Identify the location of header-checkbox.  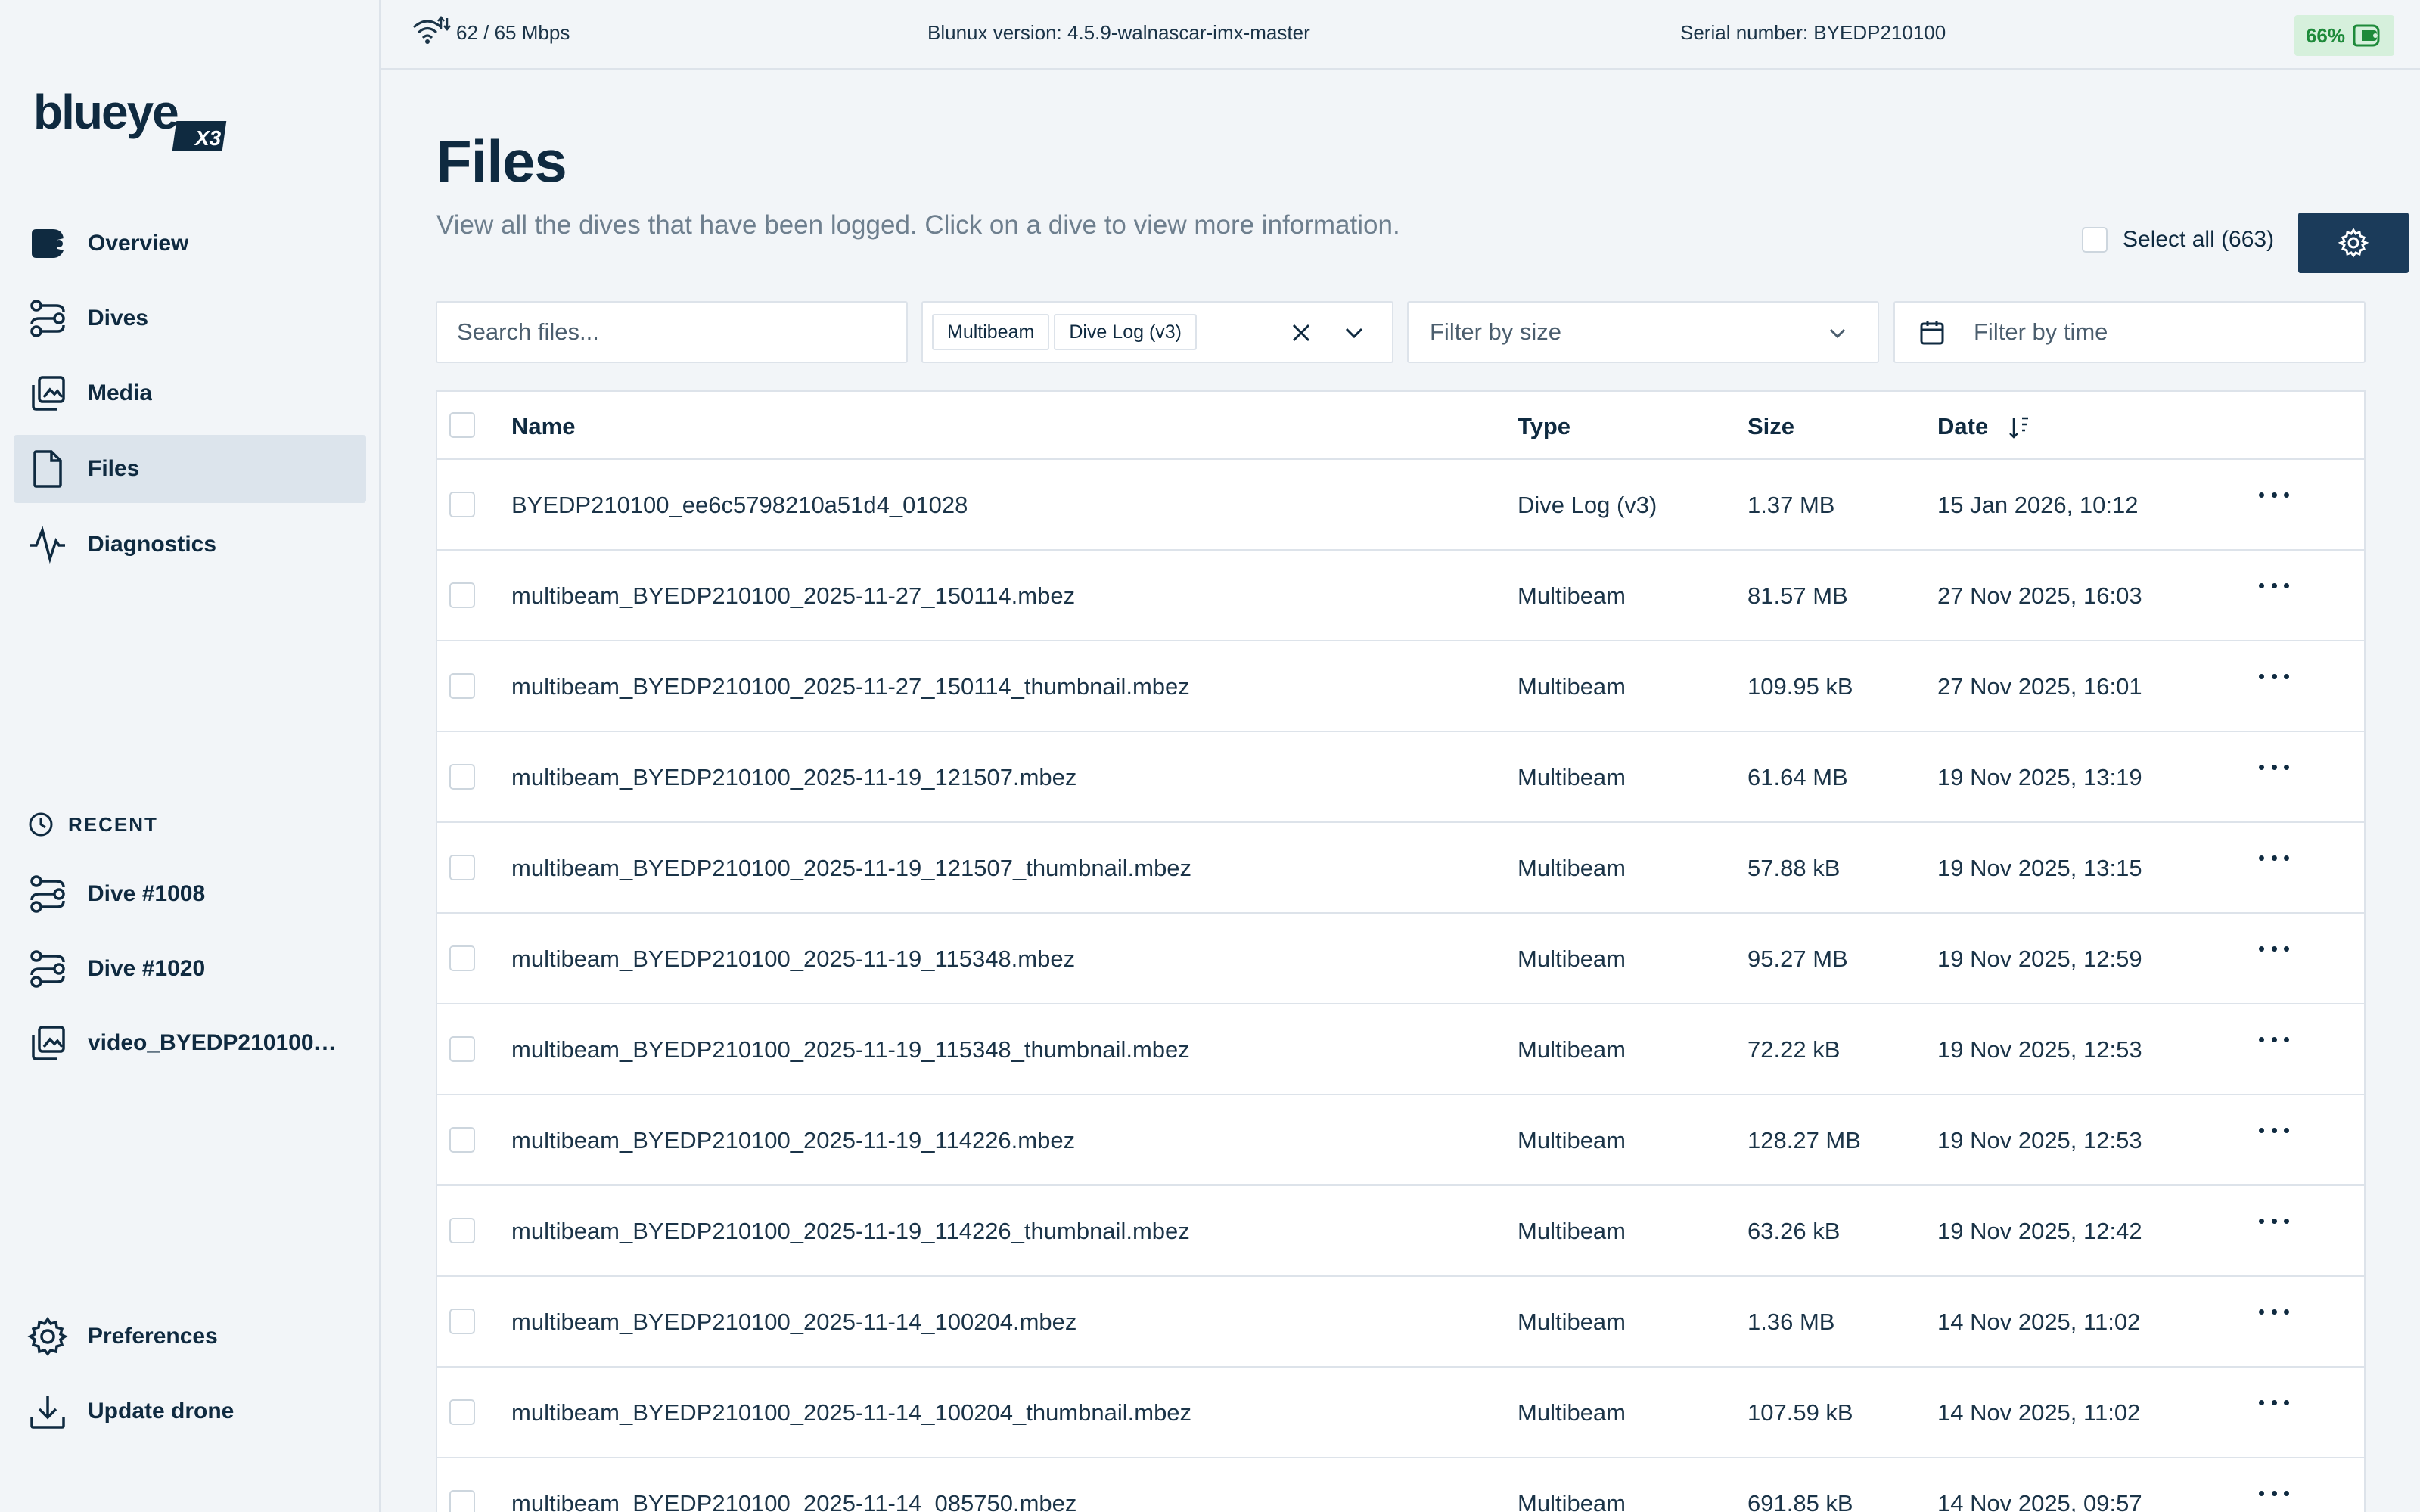
(462, 425).